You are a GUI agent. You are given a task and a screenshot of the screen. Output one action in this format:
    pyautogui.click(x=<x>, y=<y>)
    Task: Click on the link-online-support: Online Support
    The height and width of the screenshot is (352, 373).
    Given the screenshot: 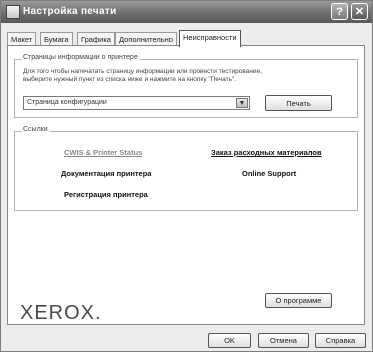 What is the action you would take?
    pyautogui.click(x=269, y=173)
    